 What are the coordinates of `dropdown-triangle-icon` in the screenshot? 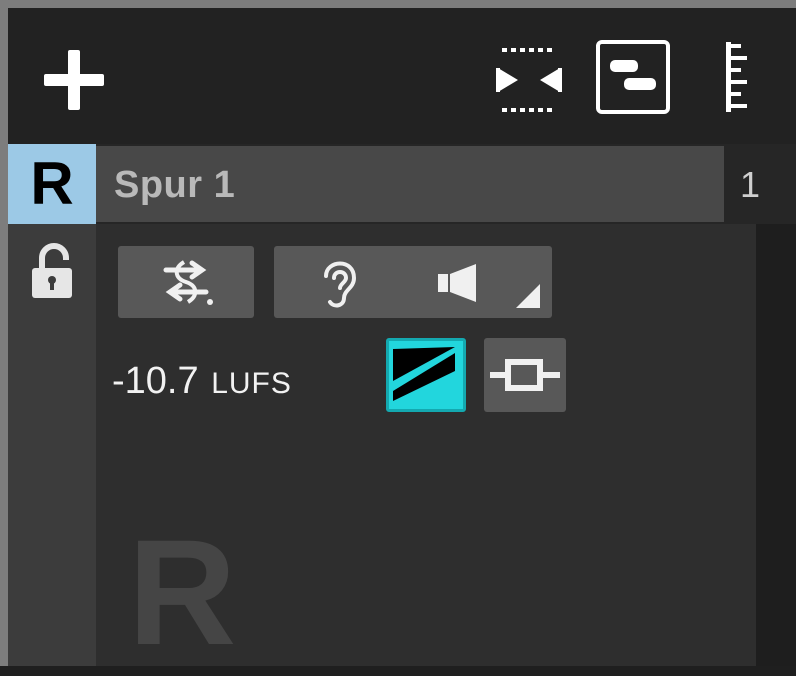 It's located at (528, 296).